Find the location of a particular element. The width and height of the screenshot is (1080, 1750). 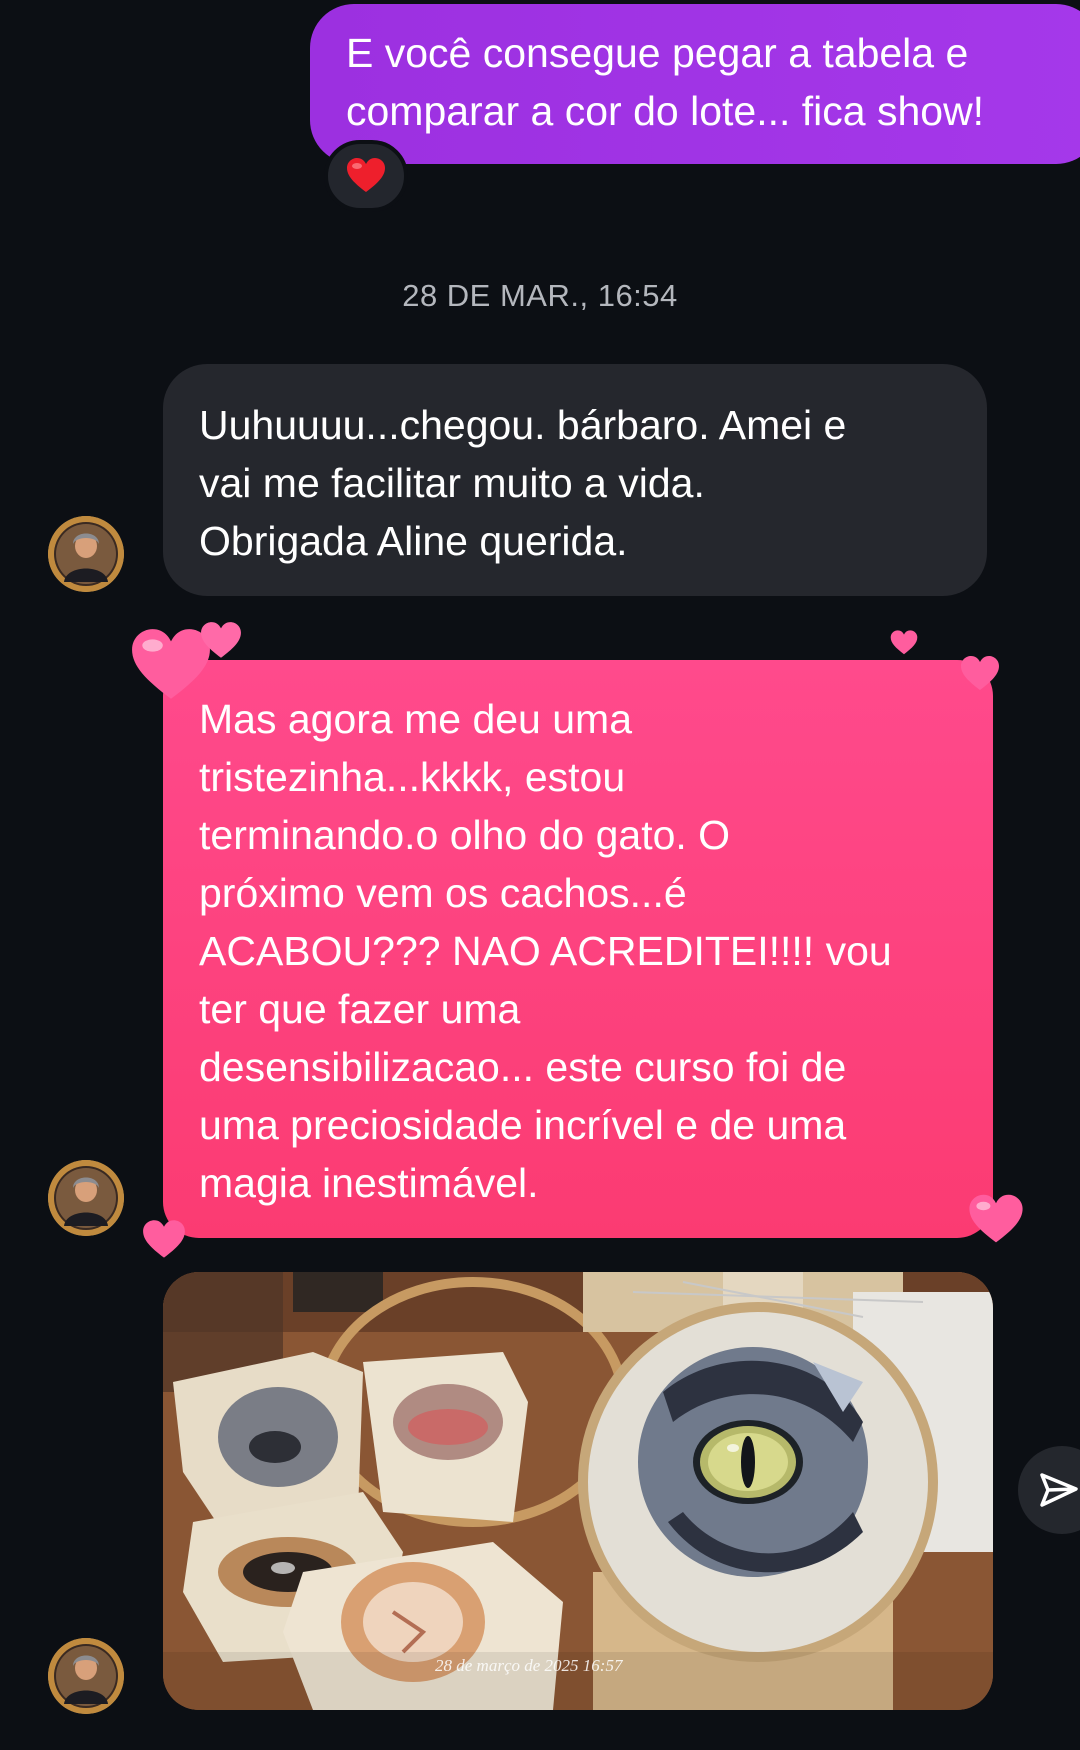

reaction-badge is located at coordinates (366, 176).